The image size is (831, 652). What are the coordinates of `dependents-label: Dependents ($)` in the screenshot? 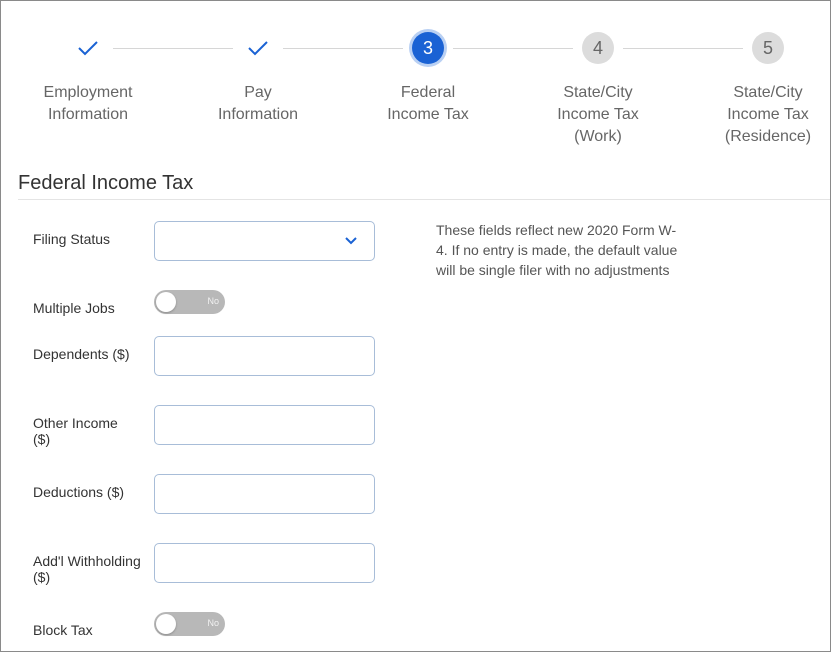 It's located at (81, 354).